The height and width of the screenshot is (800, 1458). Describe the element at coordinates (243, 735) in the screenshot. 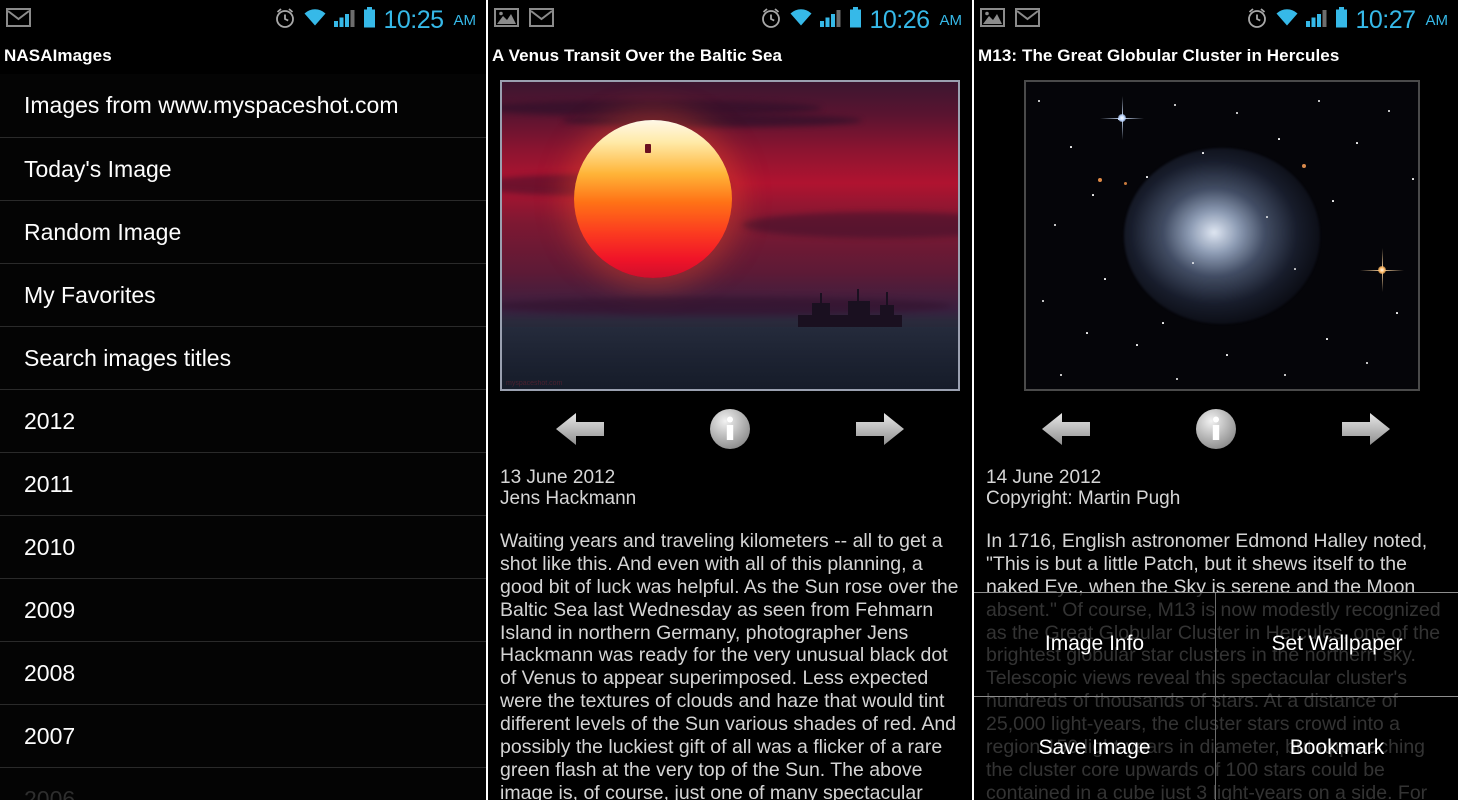

I see `list-item-2007: 2007` at that location.